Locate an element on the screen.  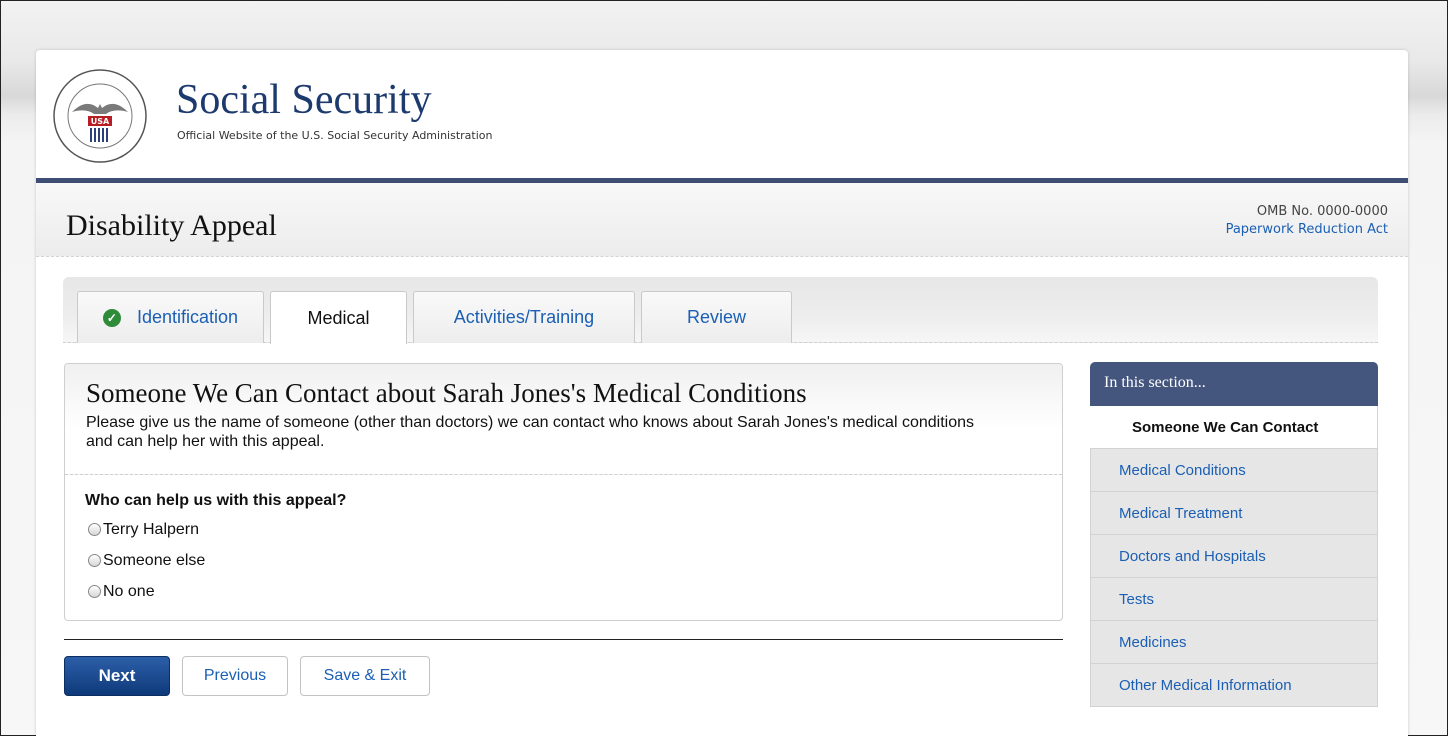
question-label: Who can help us with this appeal? is located at coordinates (216, 500).